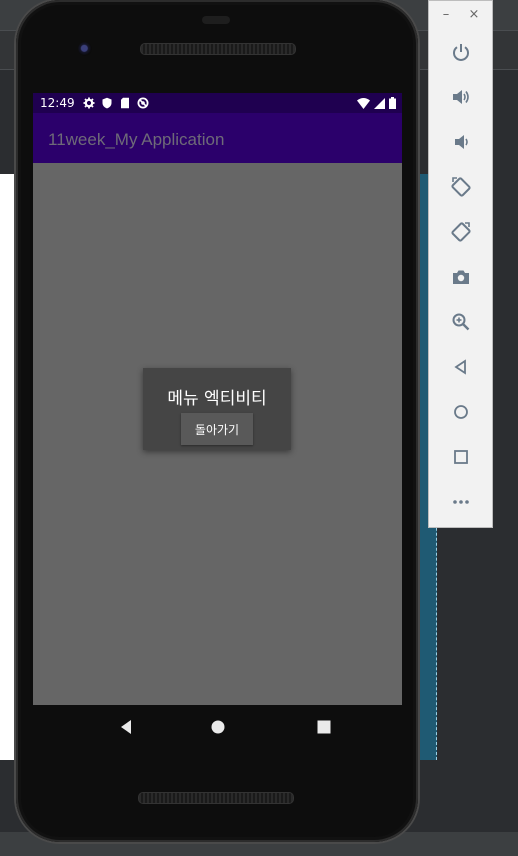  I want to click on close-button: ×, so click(474, 14).